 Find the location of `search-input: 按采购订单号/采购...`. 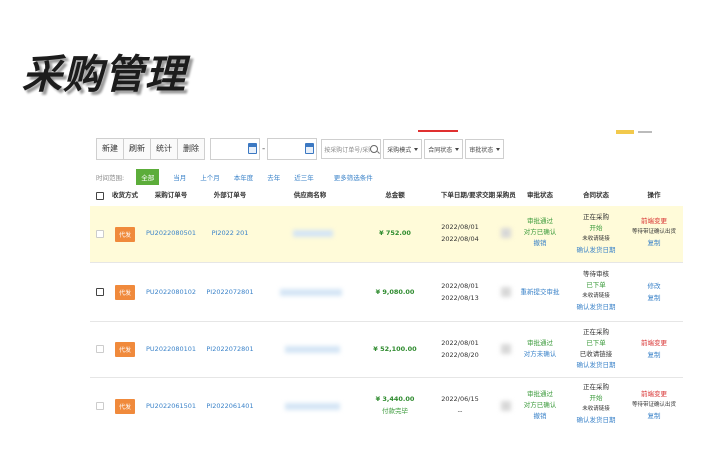

search-input: 按采购订单号/采购... is located at coordinates (351, 149).